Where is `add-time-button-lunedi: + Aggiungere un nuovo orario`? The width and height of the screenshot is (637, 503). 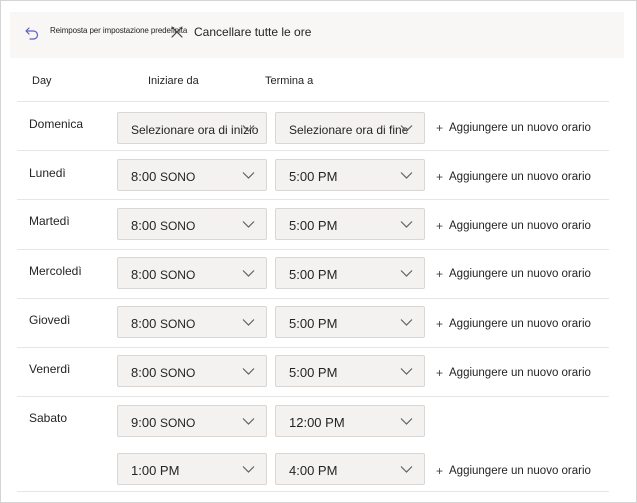 add-time-button-lunedi: + Aggiungere un nuovo orario is located at coordinates (513, 177).